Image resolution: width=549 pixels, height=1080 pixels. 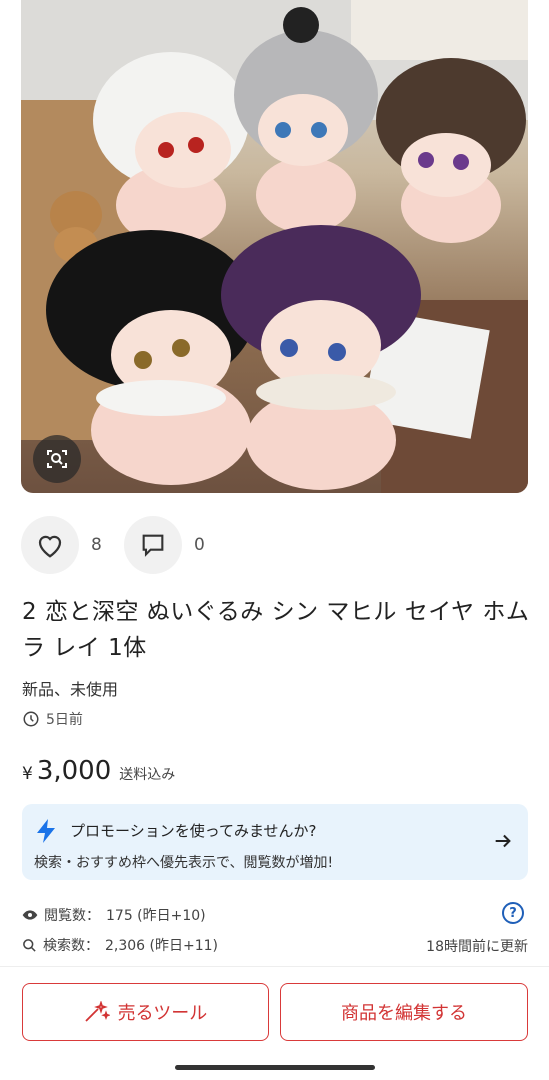 What do you see at coordinates (64, 720) in the screenshot?
I see `posted-label: 5日前` at bounding box center [64, 720].